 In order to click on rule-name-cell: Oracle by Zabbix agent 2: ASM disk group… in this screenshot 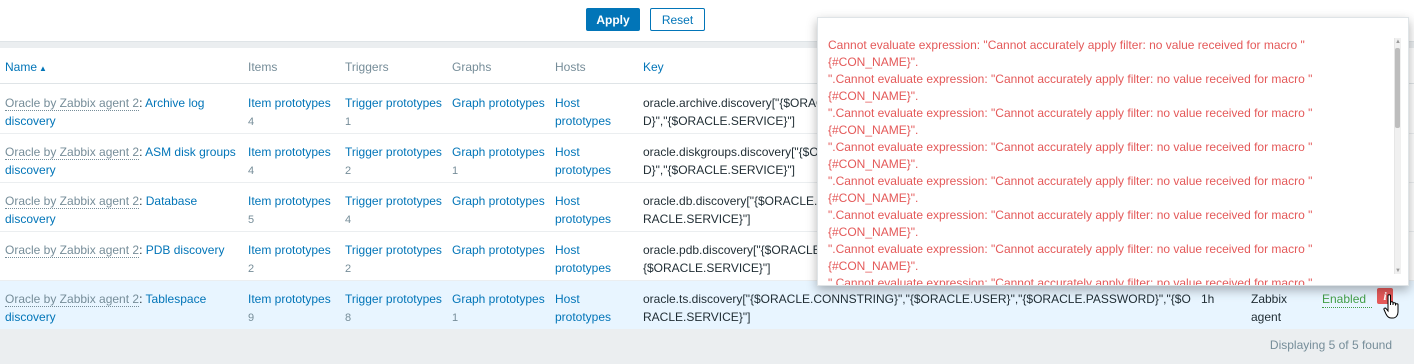, I will do `click(120, 161)`.